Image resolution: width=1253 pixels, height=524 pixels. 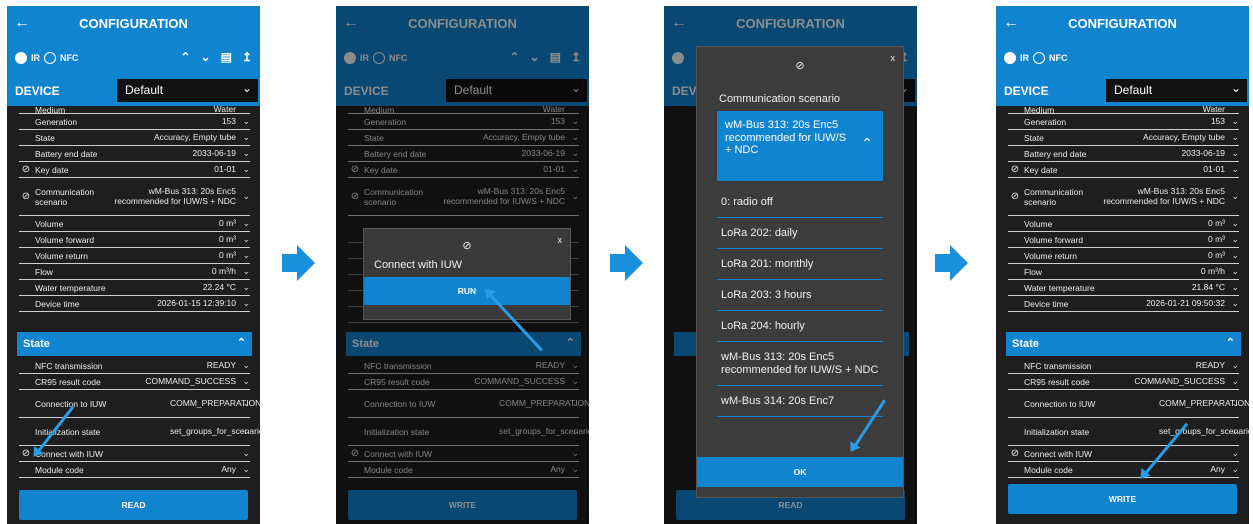 I want to click on row-value: set_groups_for_scenario, so click(x=1204, y=430).